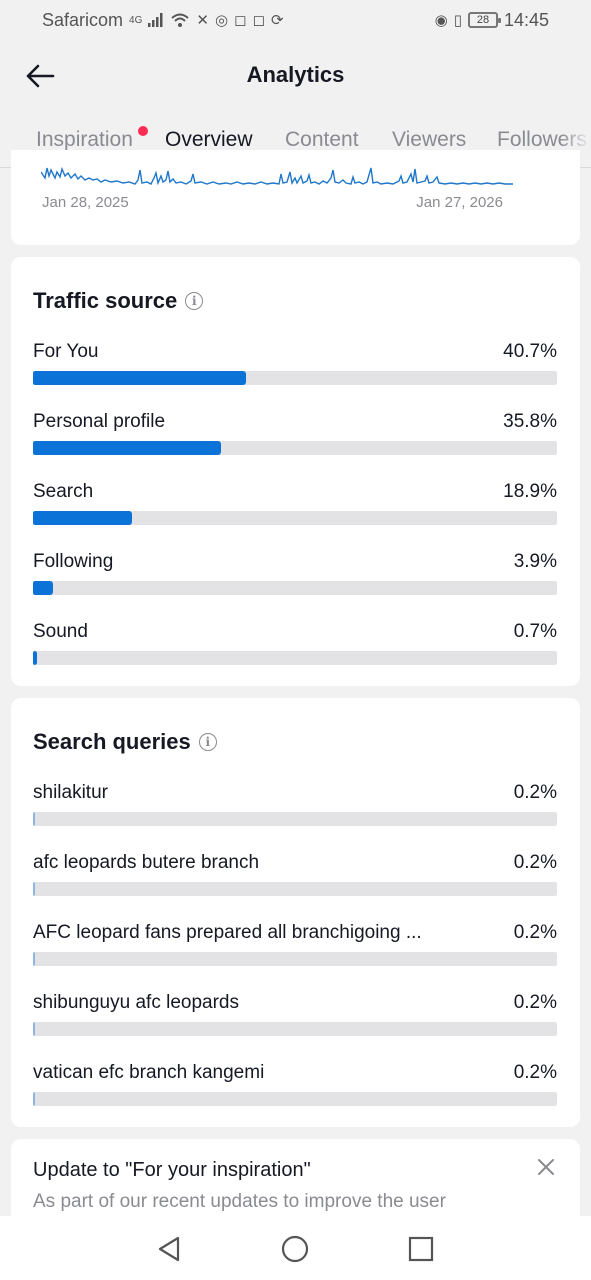 The width and height of the screenshot is (591, 1280). I want to click on query-label: shibunguyu afc leopards, so click(136, 1002).